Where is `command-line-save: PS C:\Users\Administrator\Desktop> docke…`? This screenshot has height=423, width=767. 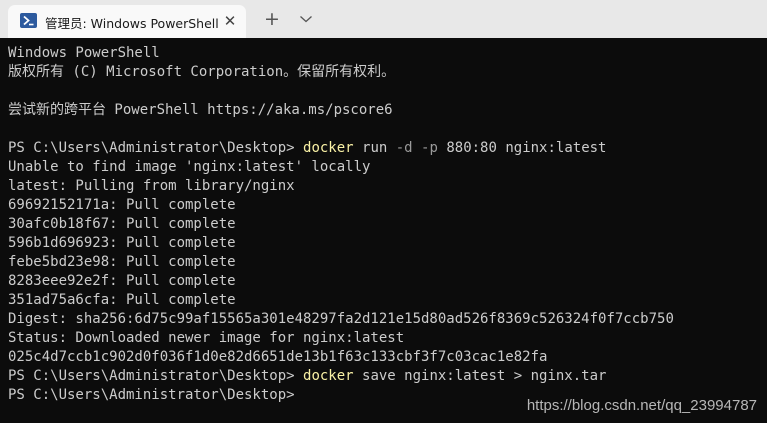
command-line-save: PS C:\Users\Administrator\Desktop> docke… is located at coordinates (341, 376).